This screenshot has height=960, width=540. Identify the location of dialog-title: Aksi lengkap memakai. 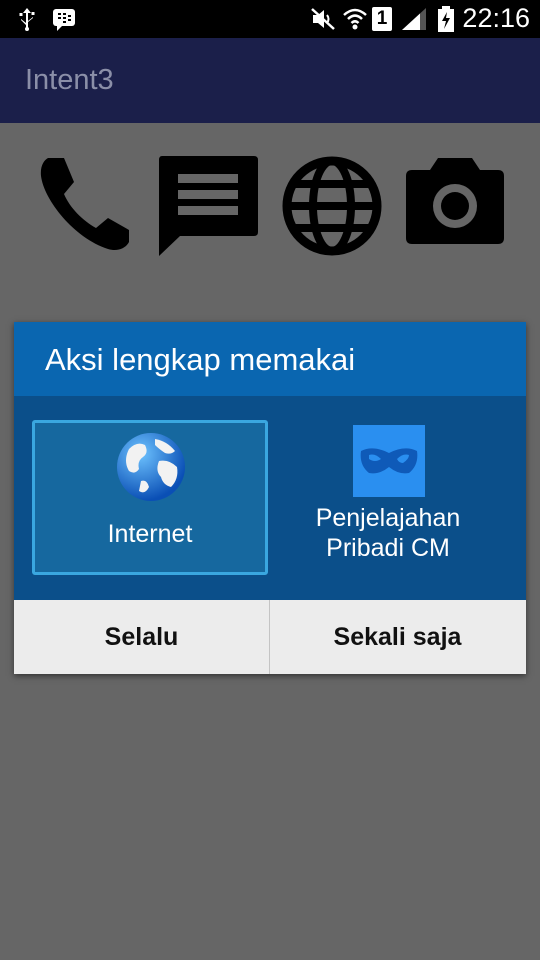
(200, 359).